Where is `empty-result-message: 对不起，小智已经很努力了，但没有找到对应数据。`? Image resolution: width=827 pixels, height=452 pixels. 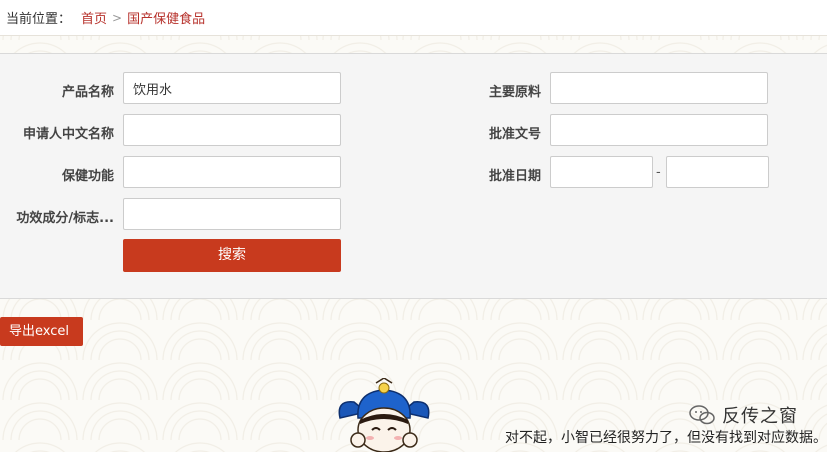
empty-result-message: 对不起，小智已经很努力了，但没有找到对应数据。 is located at coordinates (666, 438).